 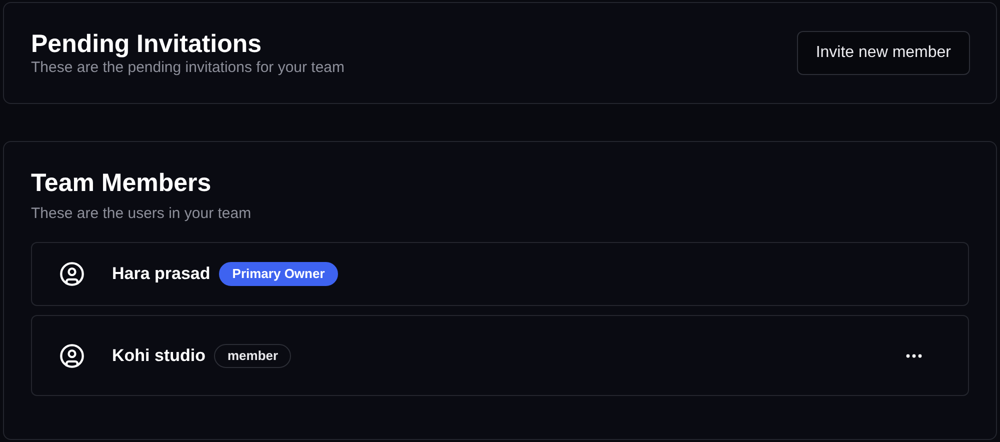 What do you see at coordinates (188, 68) in the screenshot?
I see `card-description: These are the pending invitations for your team` at bounding box center [188, 68].